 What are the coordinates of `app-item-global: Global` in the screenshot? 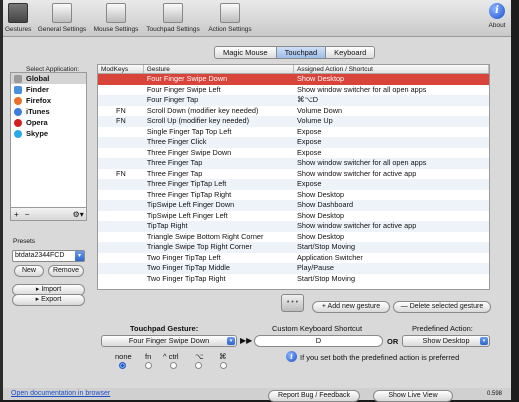 It's located at (48, 78).